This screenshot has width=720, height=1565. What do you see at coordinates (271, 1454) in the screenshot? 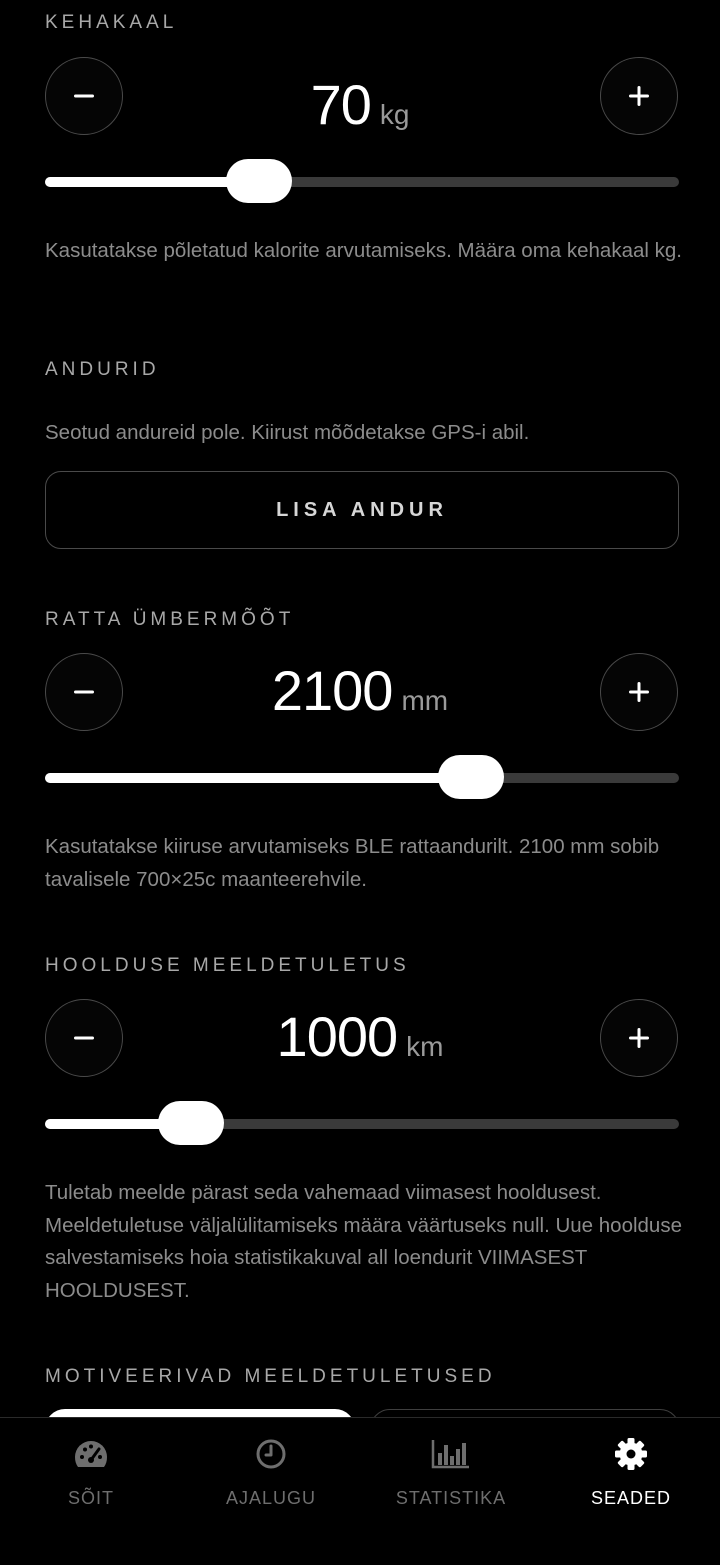
I see `clock-icon` at bounding box center [271, 1454].